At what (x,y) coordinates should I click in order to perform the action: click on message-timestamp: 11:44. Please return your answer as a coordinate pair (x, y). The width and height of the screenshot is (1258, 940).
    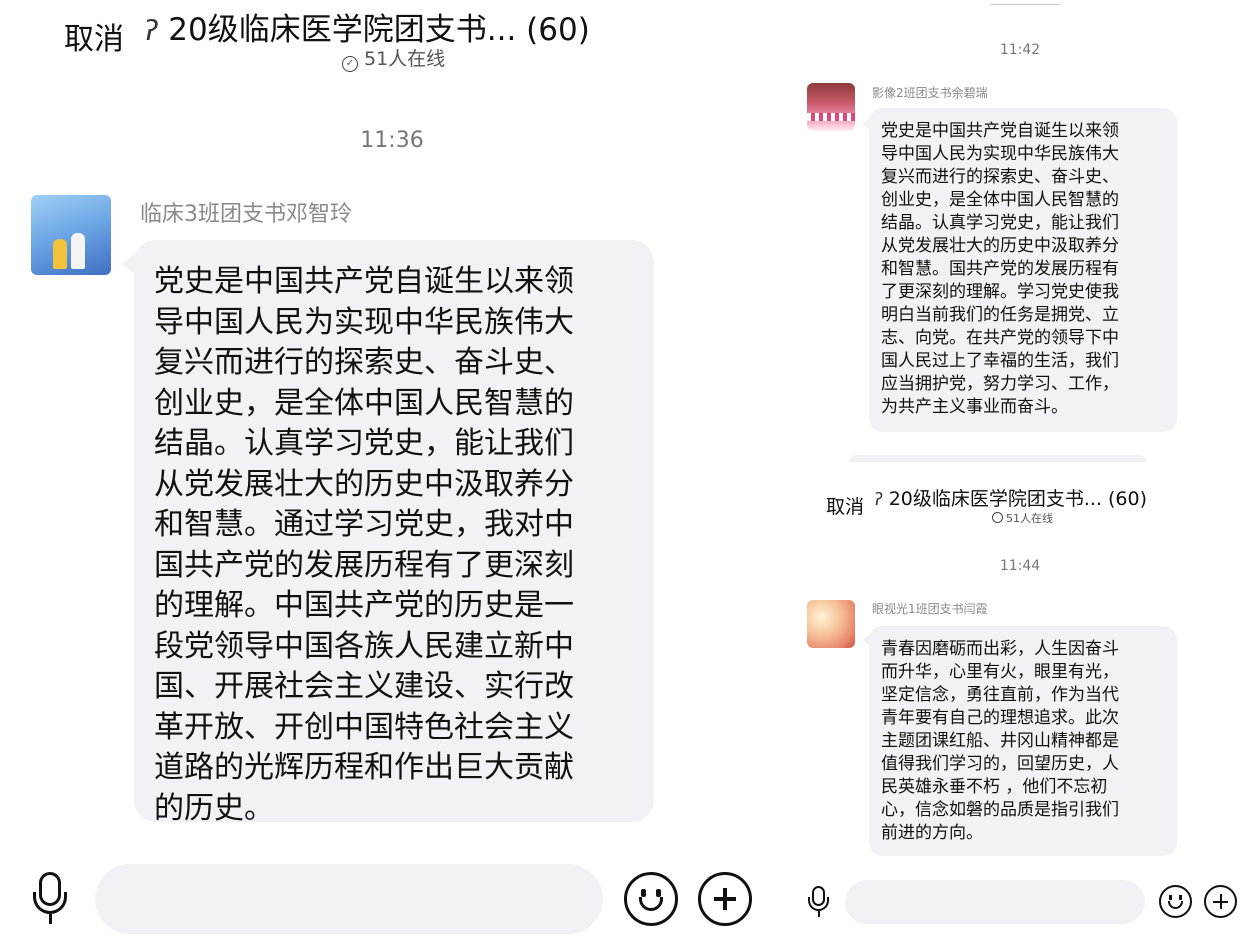
    Looking at the image, I should click on (1020, 566).